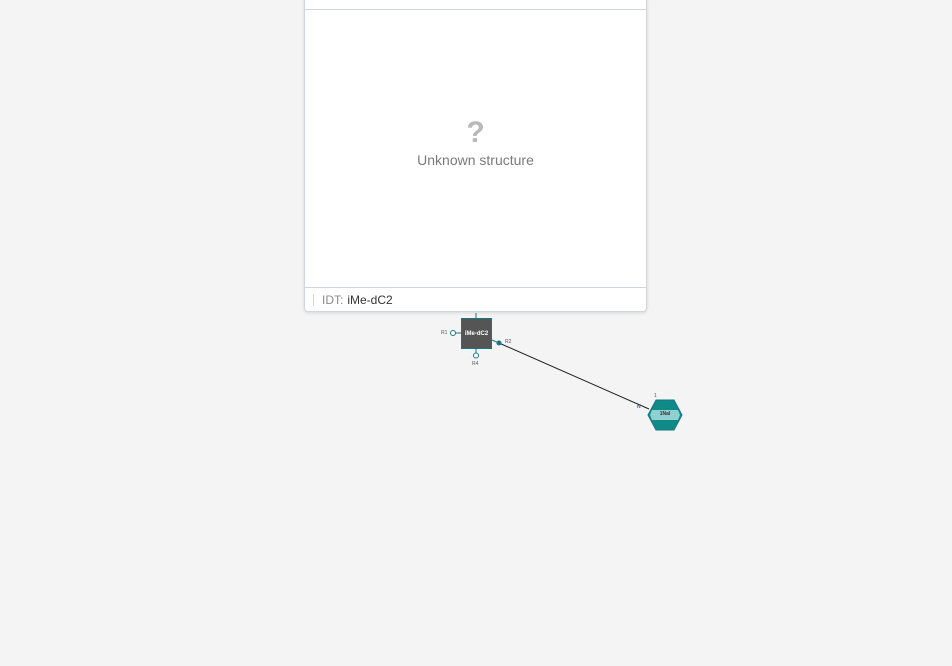 This screenshot has height=666, width=952. Describe the element at coordinates (574, 376) in the screenshot. I see `bond-line` at that location.